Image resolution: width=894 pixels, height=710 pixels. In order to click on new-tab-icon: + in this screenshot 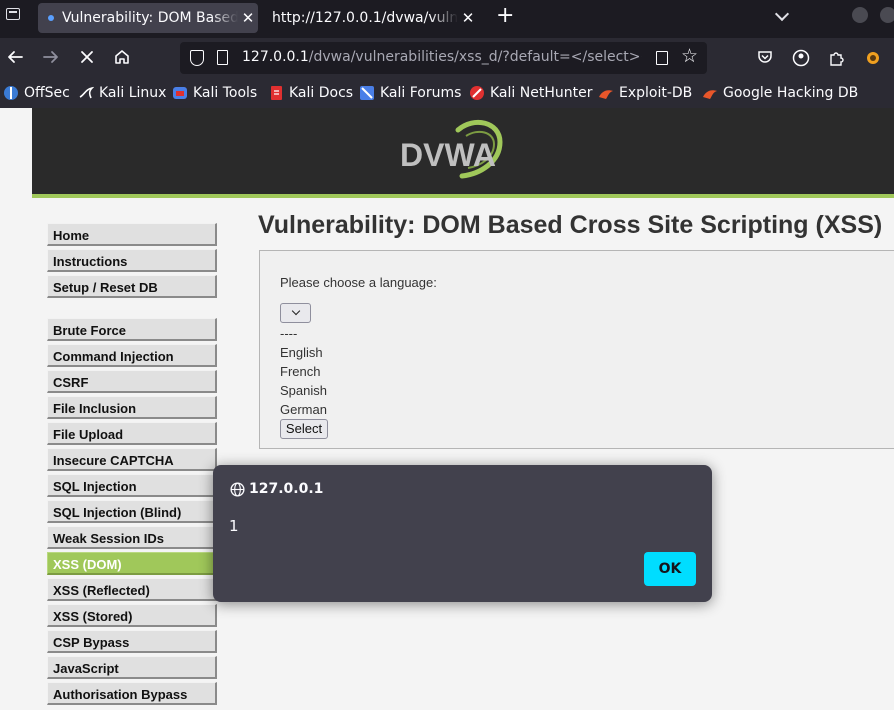, I will do `click(505, 16)`.